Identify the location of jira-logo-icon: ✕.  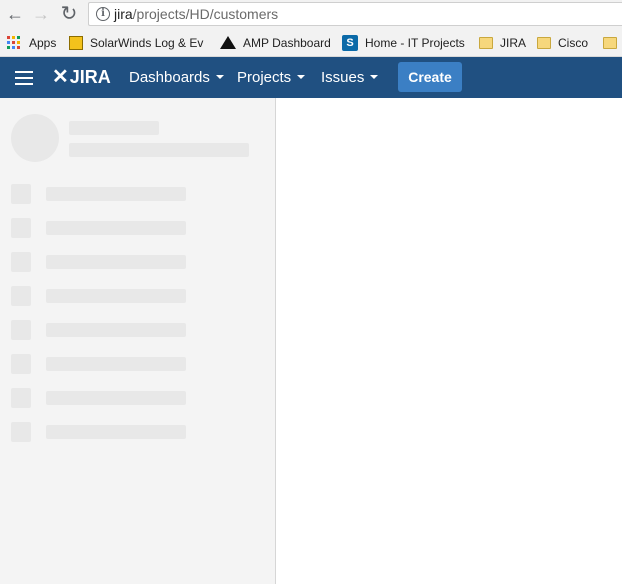
(60, 77).